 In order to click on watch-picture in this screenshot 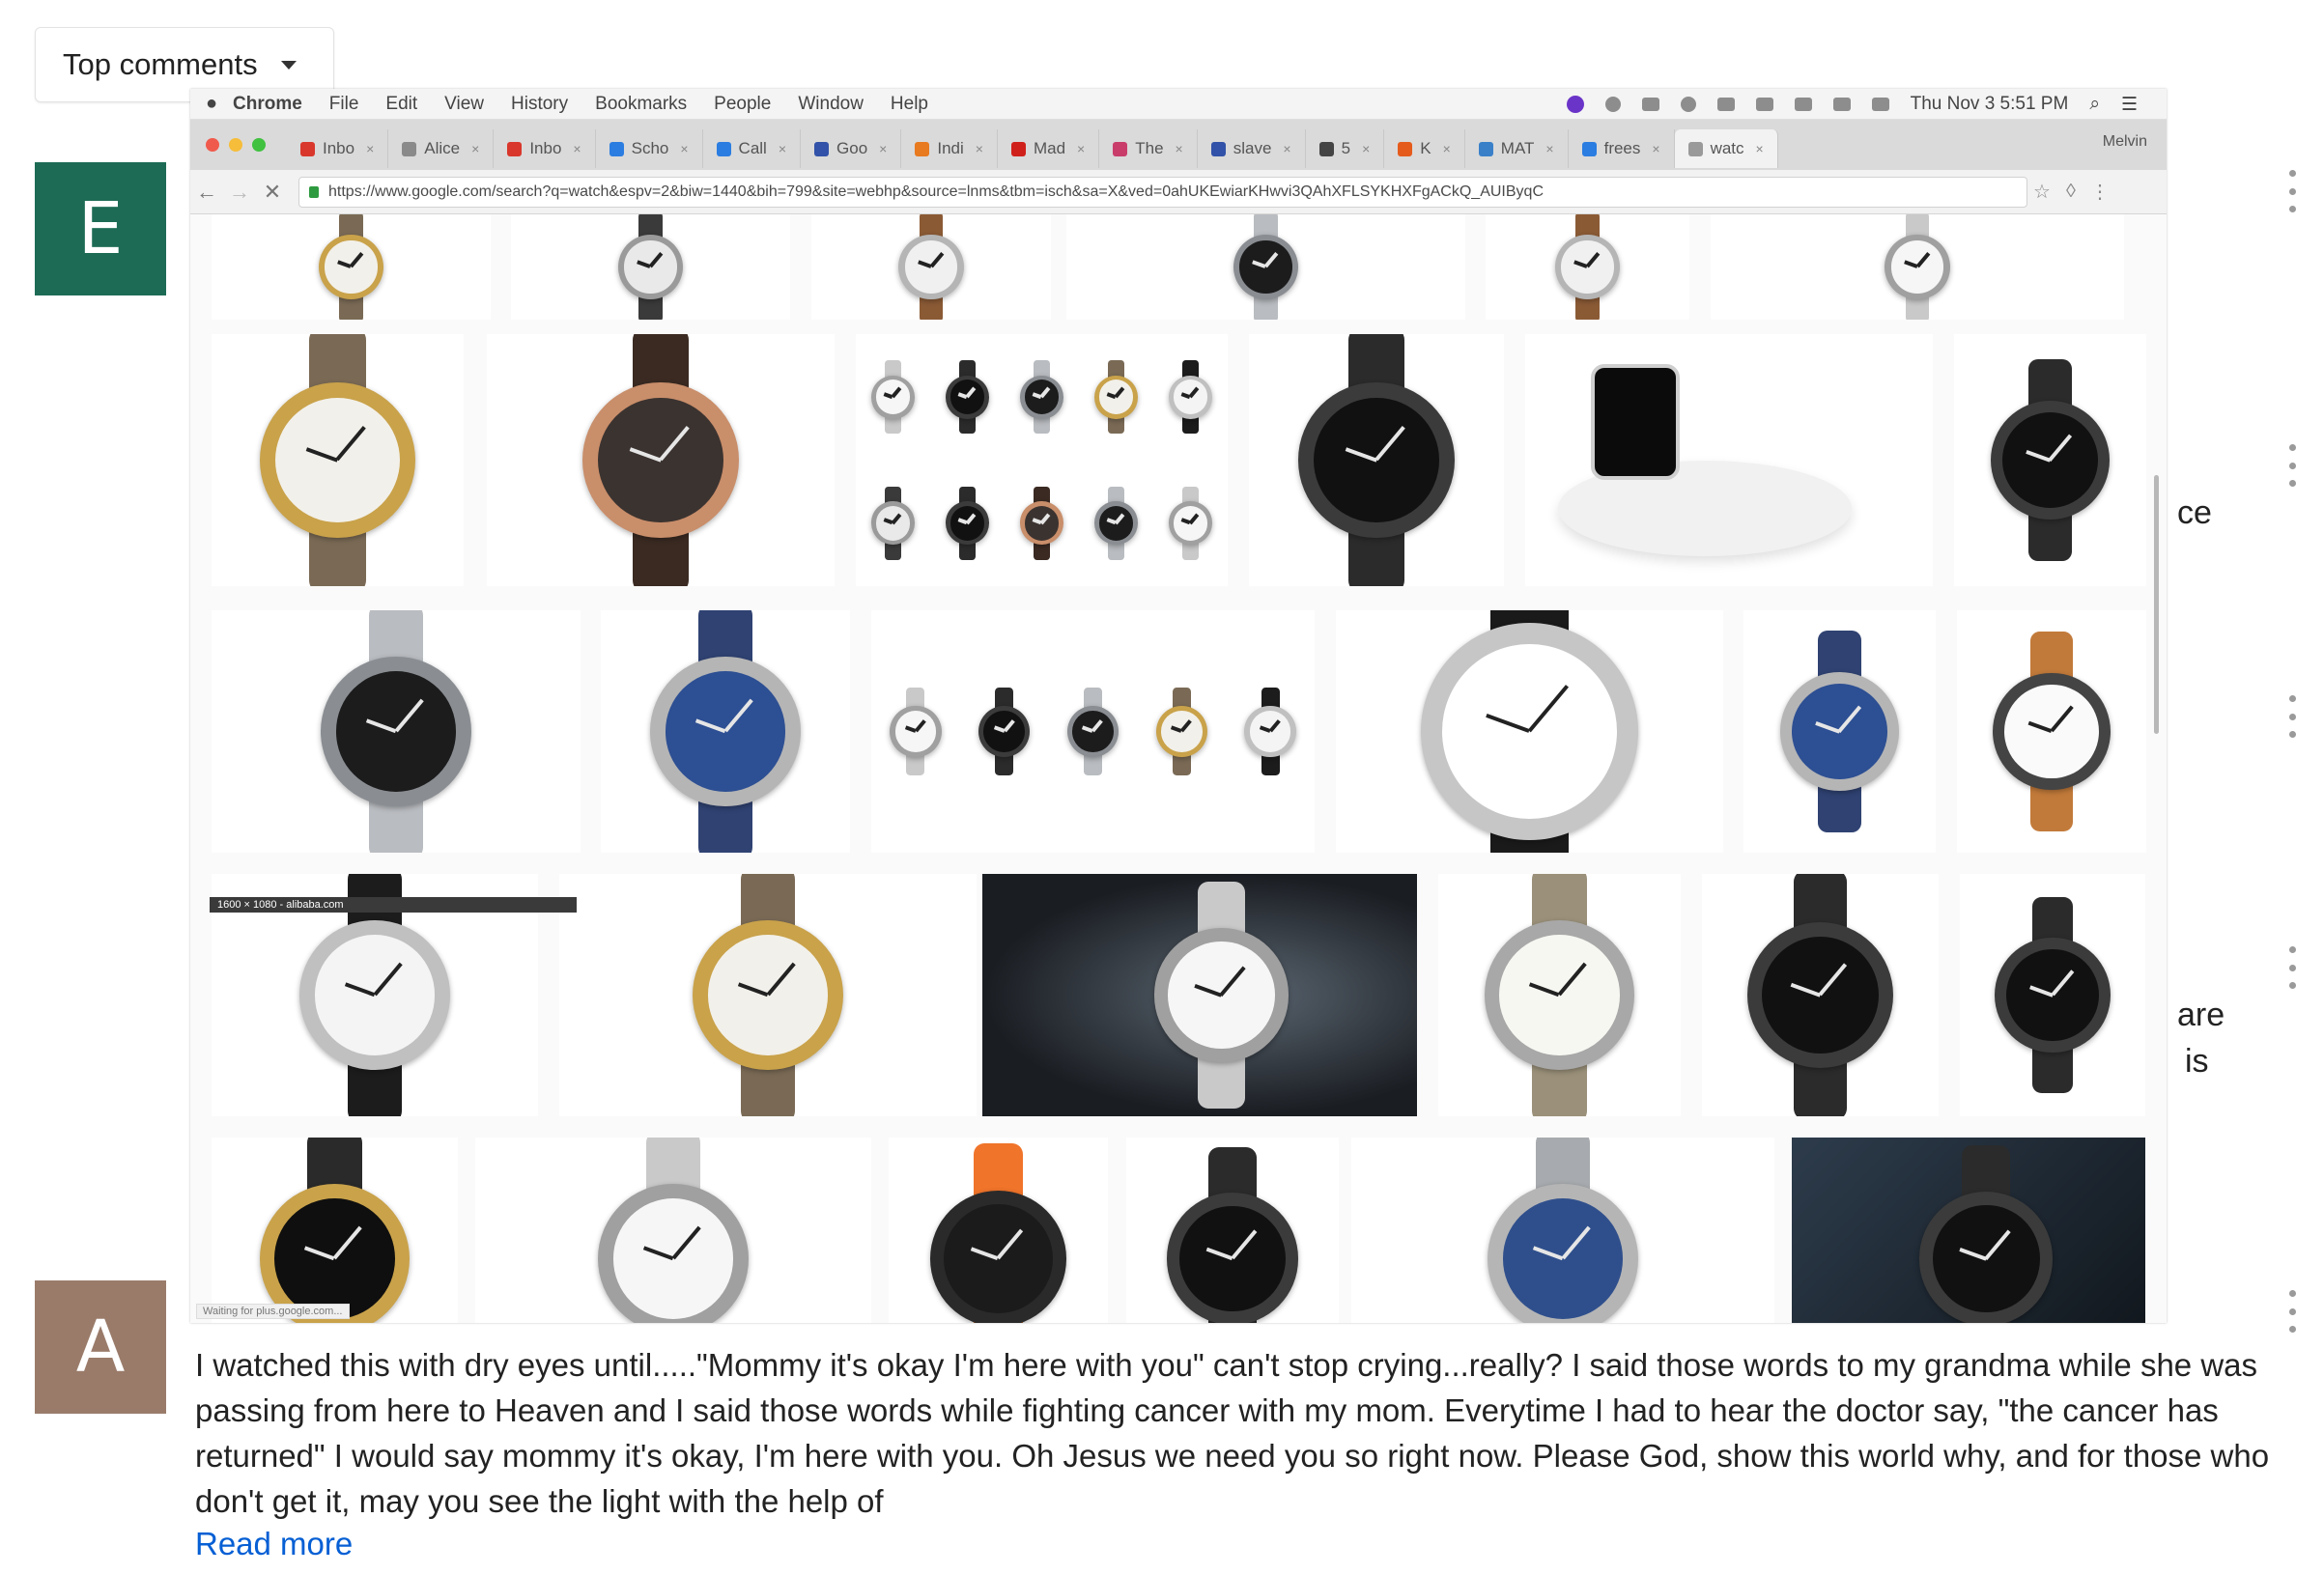, I will do `click(396, 731)`.